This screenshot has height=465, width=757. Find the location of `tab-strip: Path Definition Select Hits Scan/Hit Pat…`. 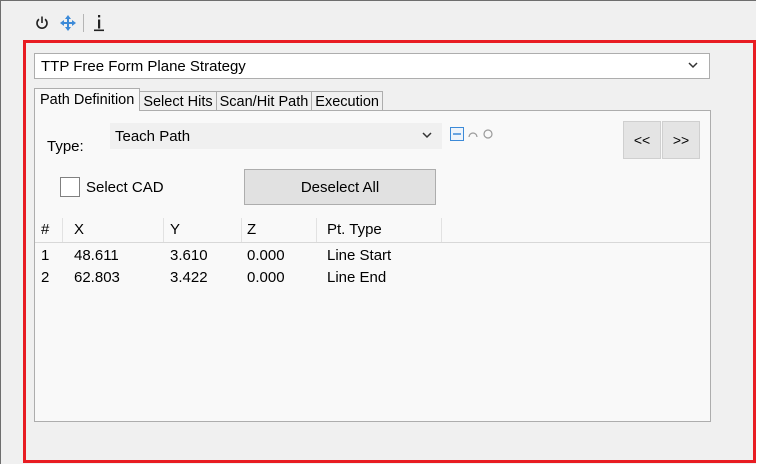

tab-strip: Path Definition Select Hits Scan/Hit Pat… is located at coordinates (208, 99).